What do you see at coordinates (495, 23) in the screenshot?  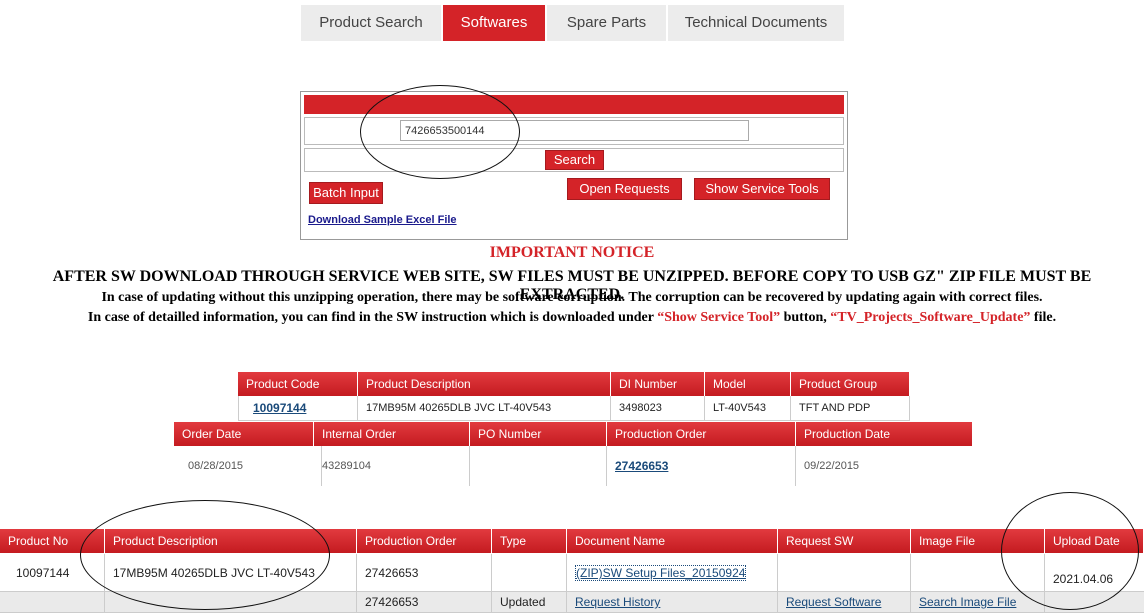 I see `tab-softwares: Softwares` at bounding box center [495, 23].